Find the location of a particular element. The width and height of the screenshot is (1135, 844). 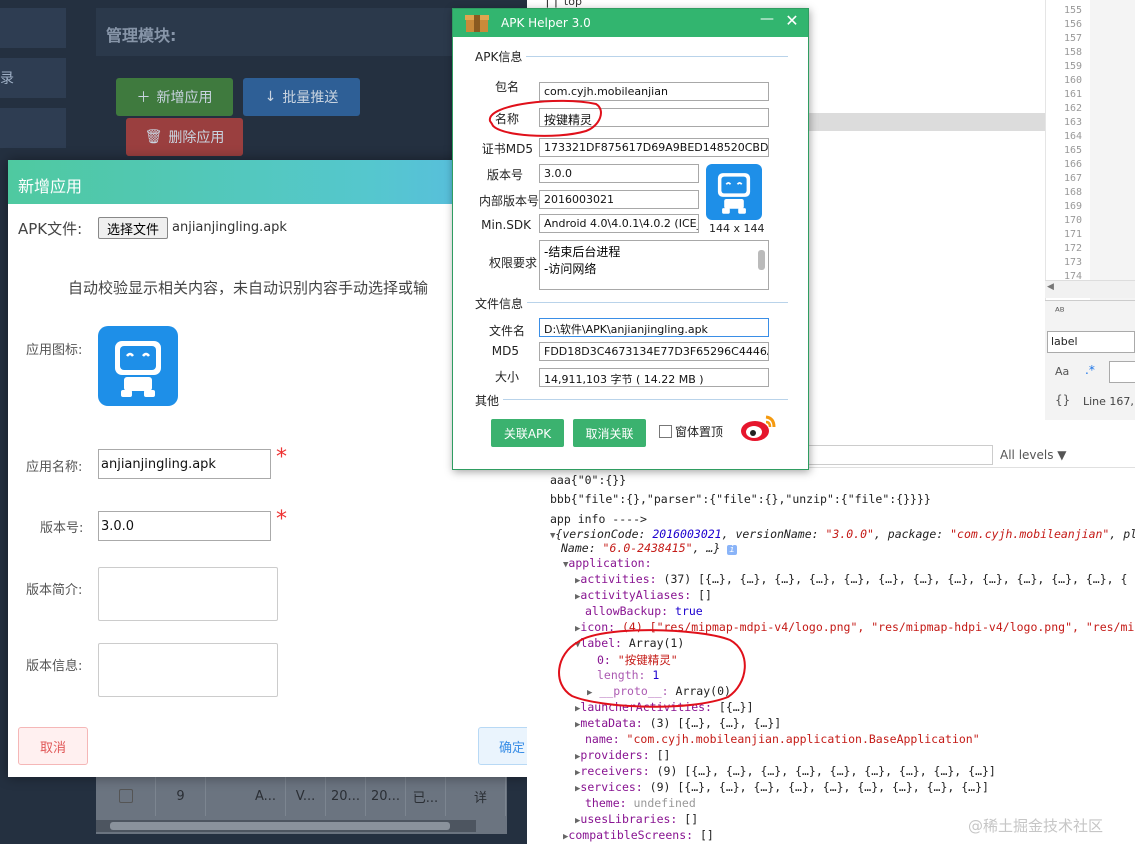

scroll-left-icon: ◀ is located at coordinates (1050, 287).